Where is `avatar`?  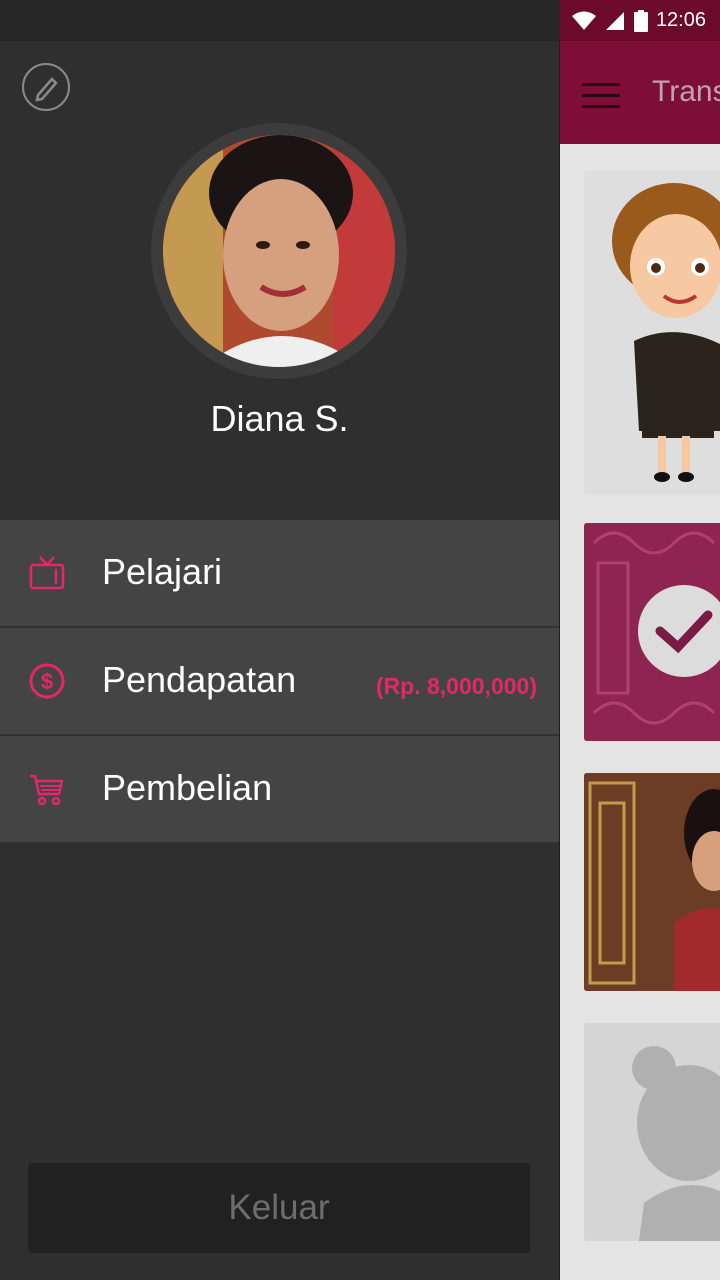
avatar is located at coordinates (279, 251).